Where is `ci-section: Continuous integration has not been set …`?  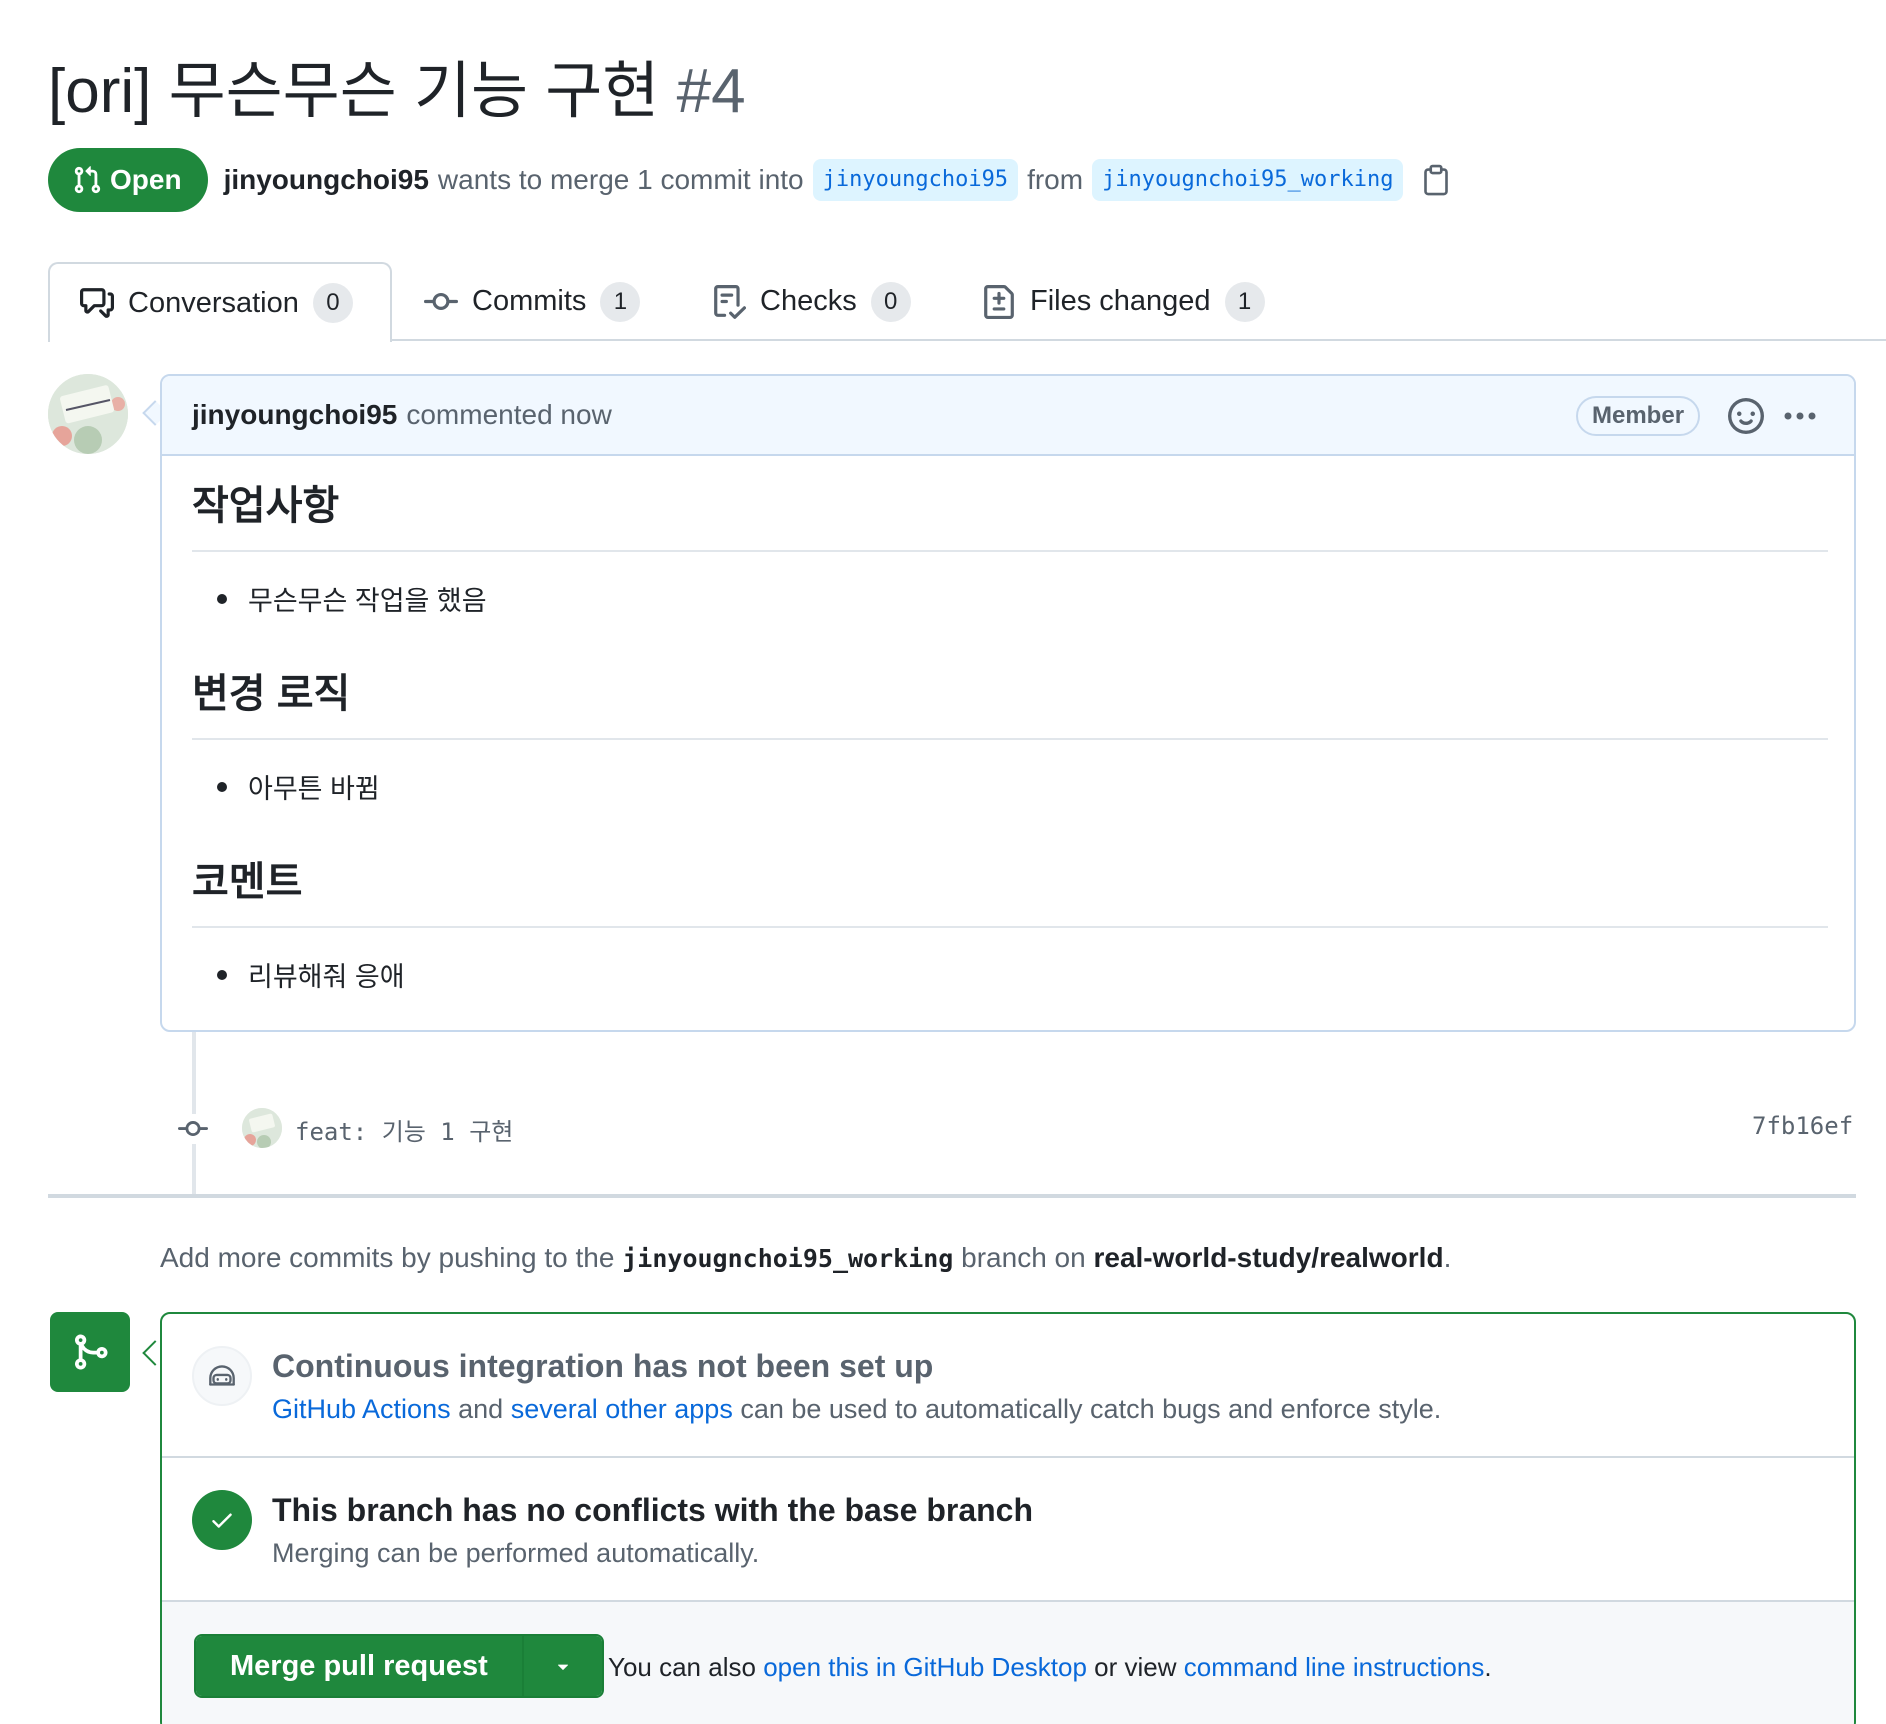 ci-section: Continuous integration has not been set … is located at coordinates (1008, 1386).